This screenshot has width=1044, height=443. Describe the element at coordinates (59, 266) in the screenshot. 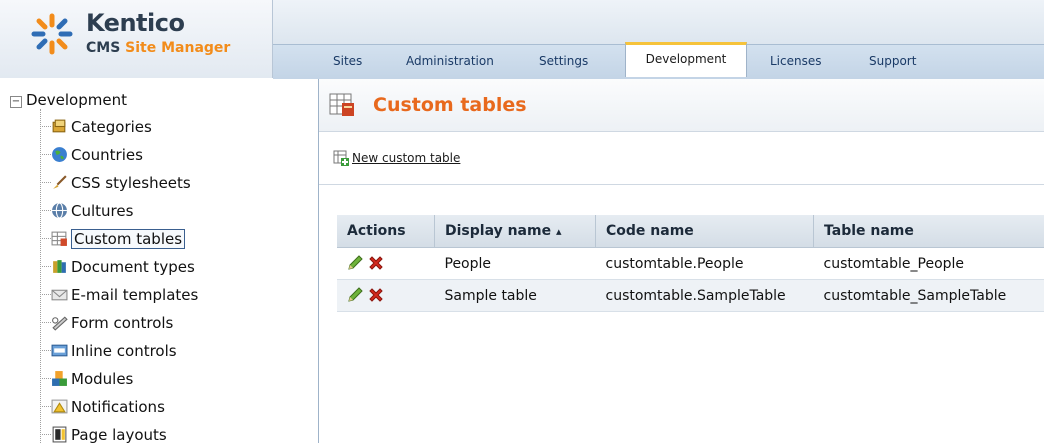

I see `document-types-icon` at that location.